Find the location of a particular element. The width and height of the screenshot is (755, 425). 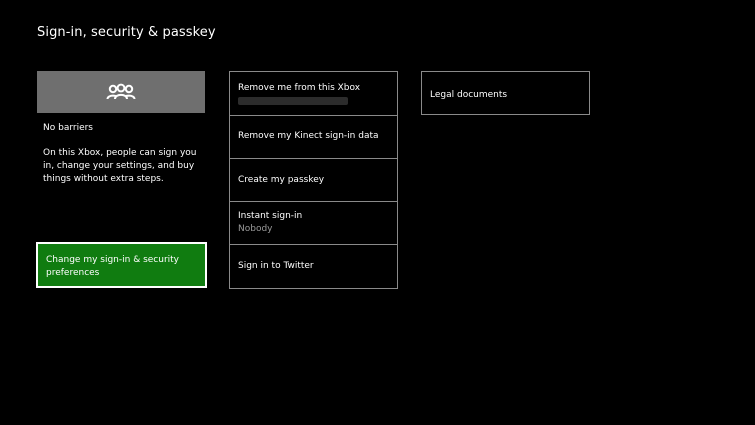

remove-kinect-data-button: Remove my Kinect sign-in data is located at coordinates (313, 137).